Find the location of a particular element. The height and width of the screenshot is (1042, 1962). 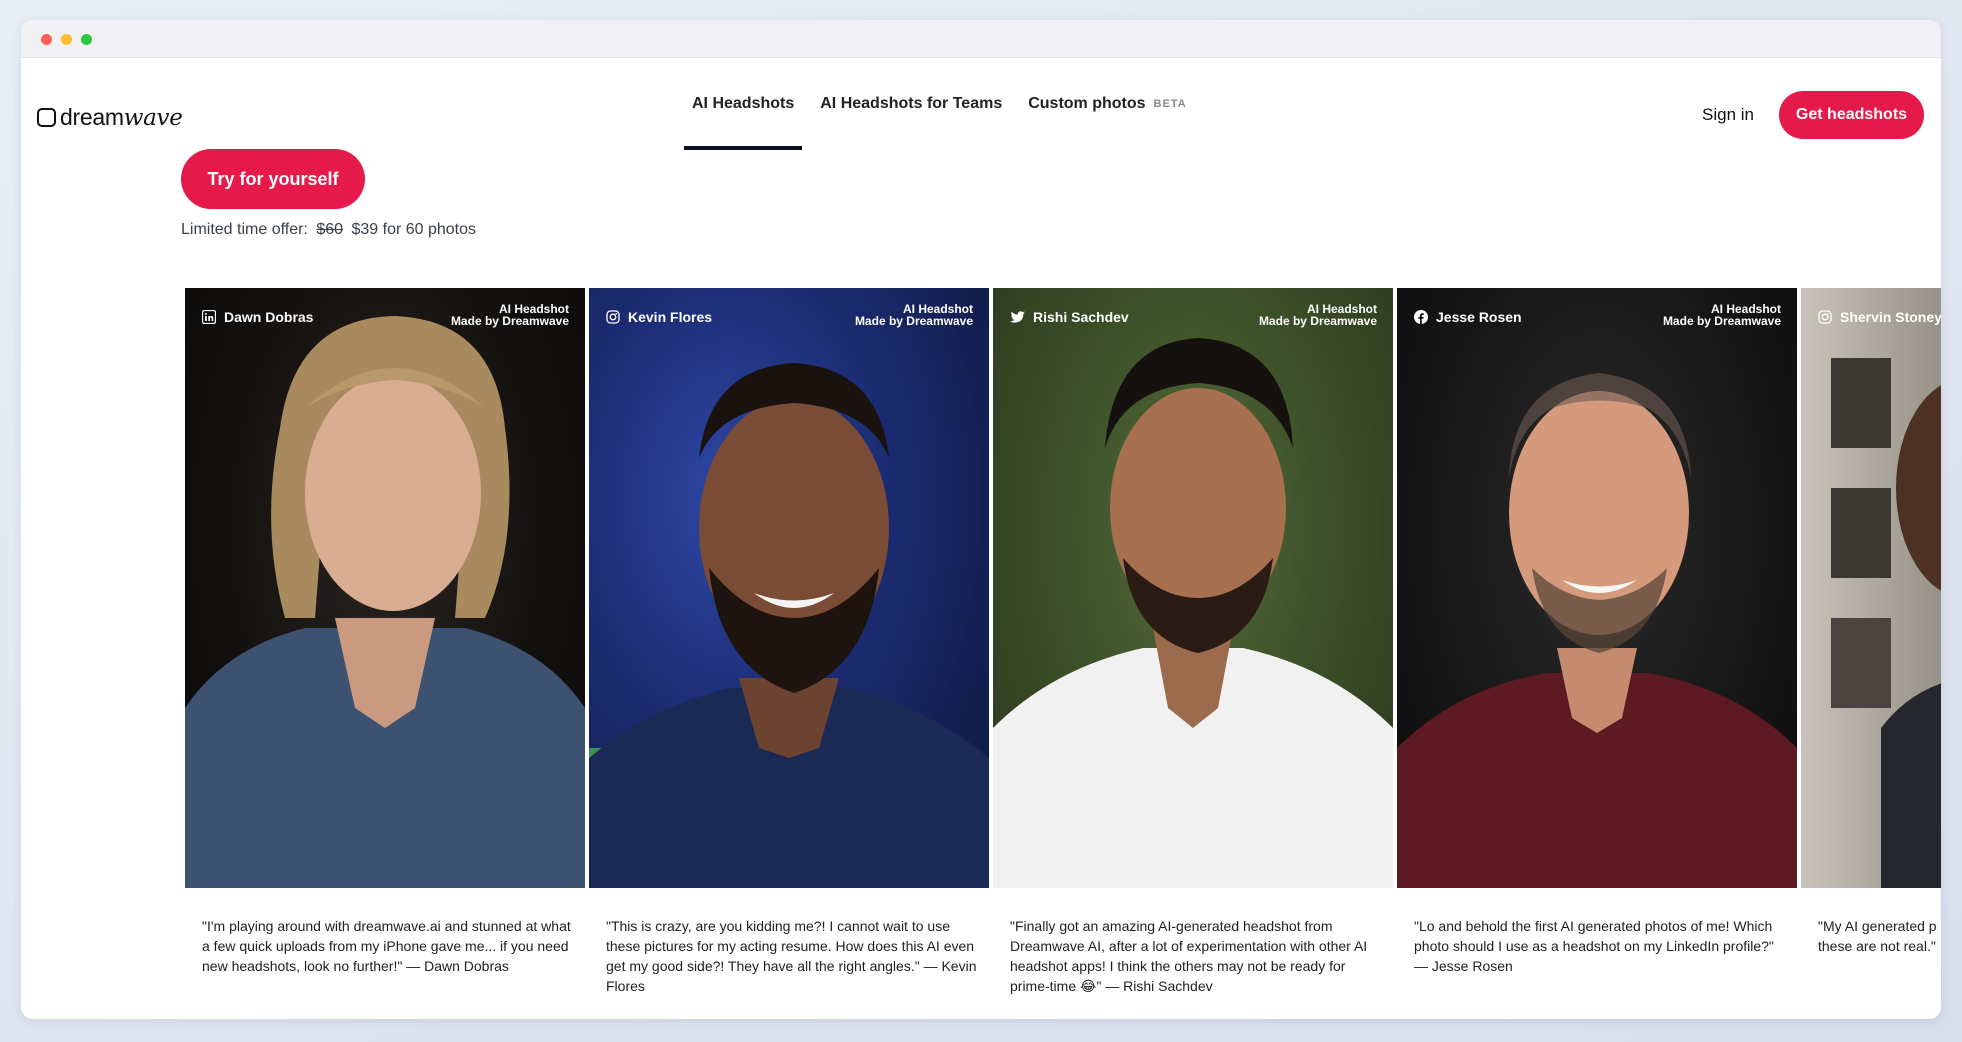

testimonial-name: Dawn Dobras is located at coordinates (269, 317).